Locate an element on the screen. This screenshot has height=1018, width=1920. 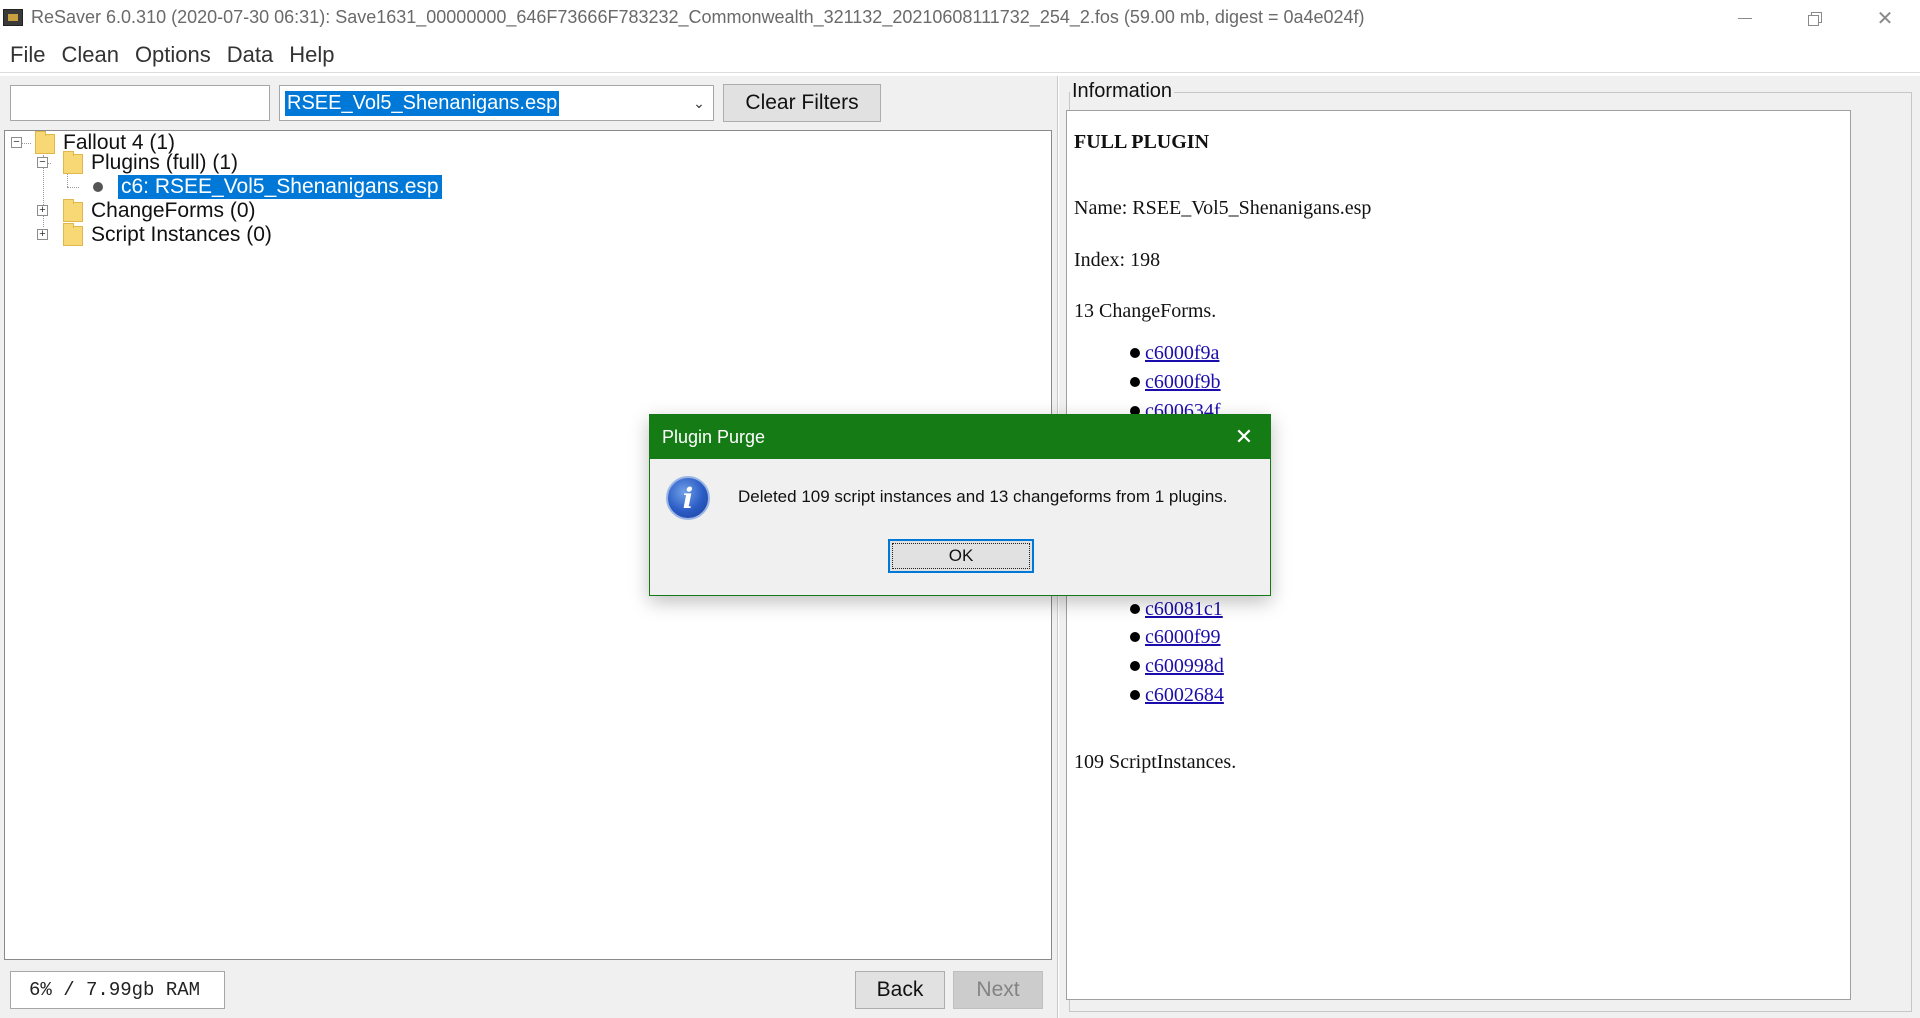
menu-data: Data is located at coordinates (250, 55).